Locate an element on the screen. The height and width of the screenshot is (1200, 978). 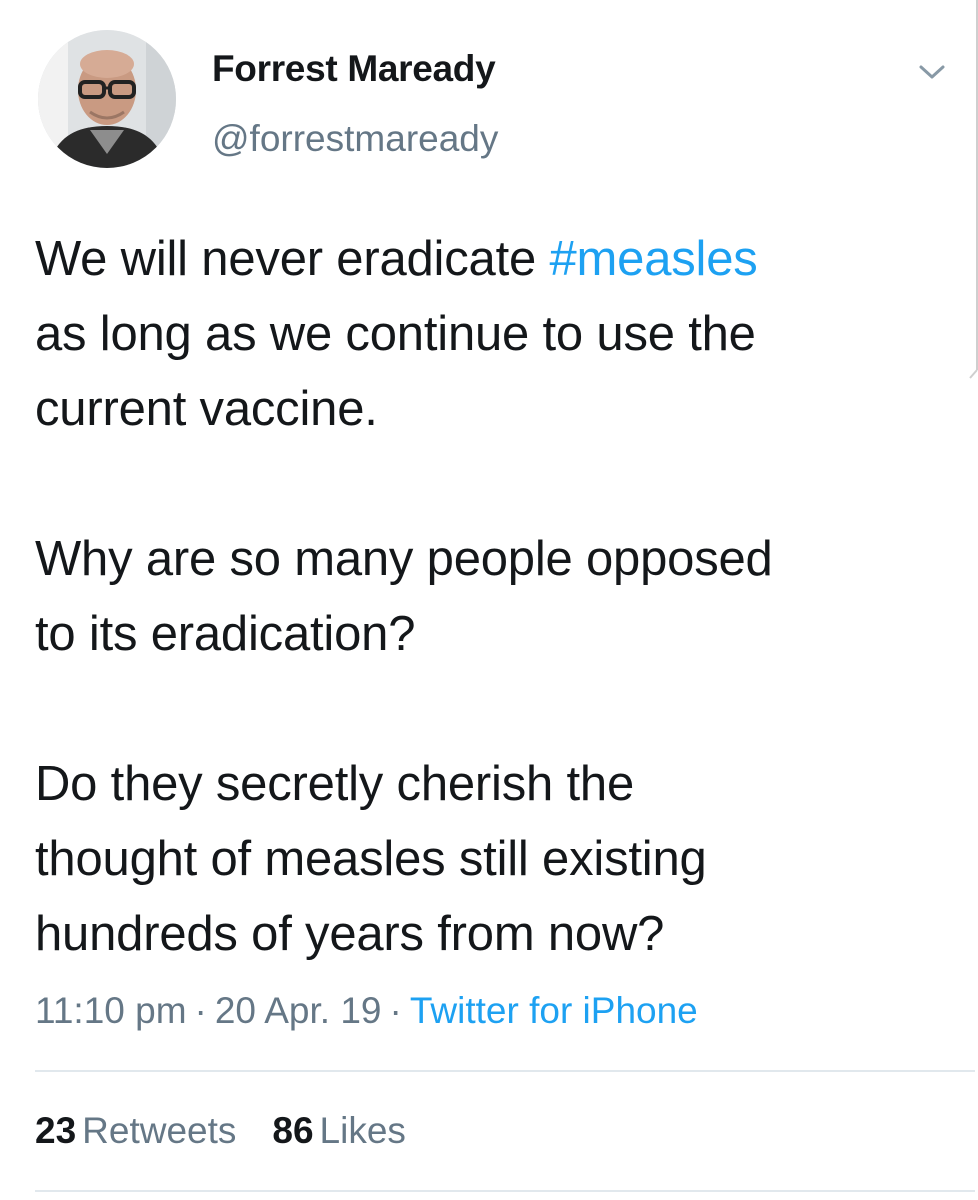
user-photo-icon is located at coordinates (107, 99).